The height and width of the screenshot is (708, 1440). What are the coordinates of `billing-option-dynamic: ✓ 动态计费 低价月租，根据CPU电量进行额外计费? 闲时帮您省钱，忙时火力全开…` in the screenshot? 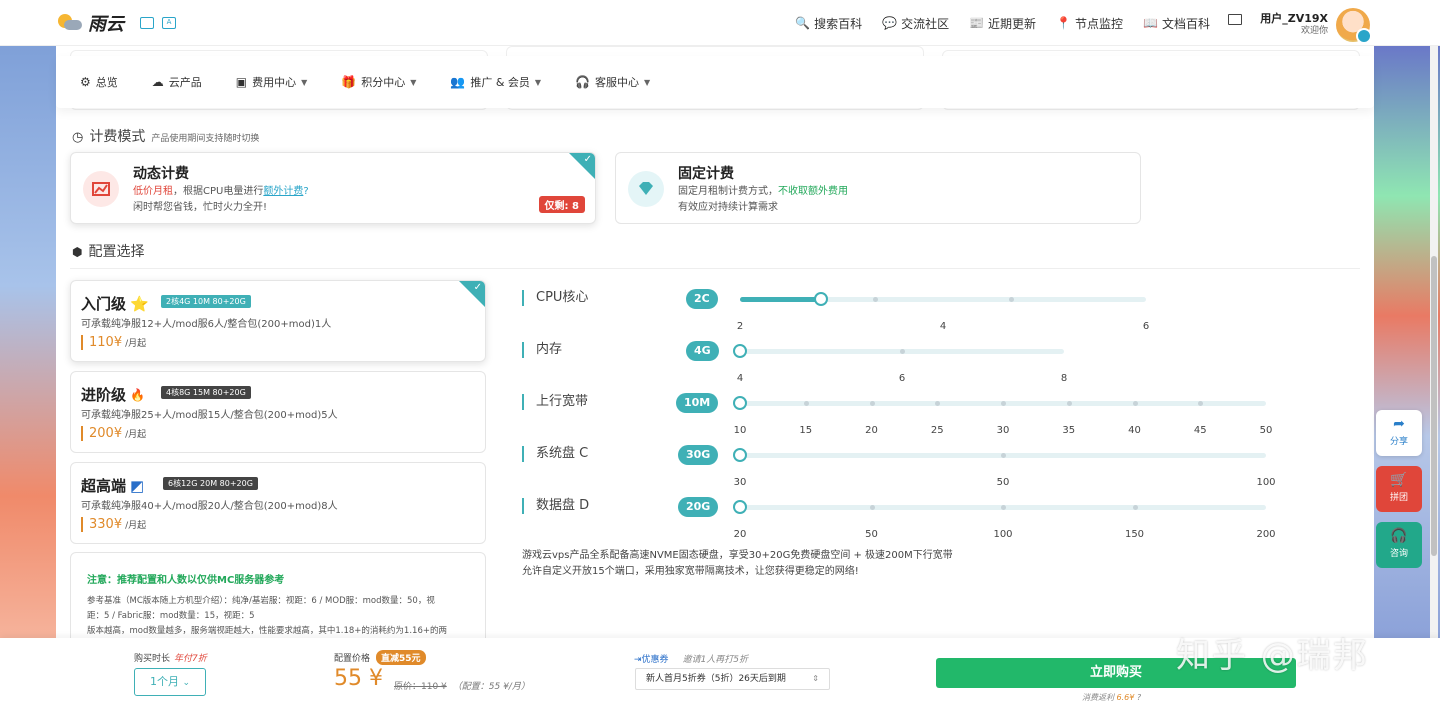 It's located at (333, 188).